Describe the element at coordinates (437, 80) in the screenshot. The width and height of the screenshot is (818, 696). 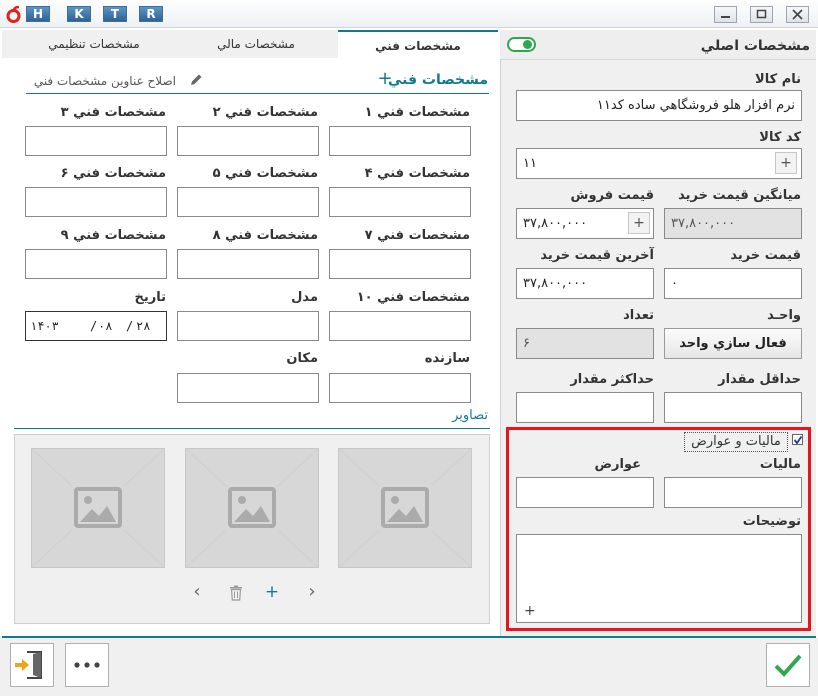
I see `technical-section-title: مشخصات فني` at that location.